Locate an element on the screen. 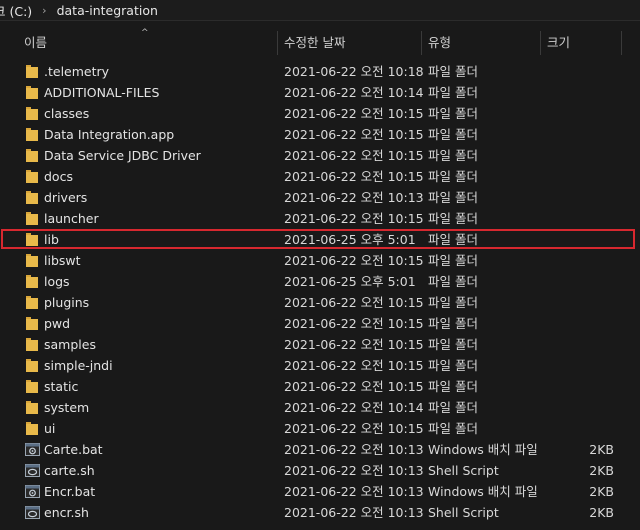 This screenshot has height=530, width=640. file-row: drivers 2021-06-22 오전 10:13 파일 폴더 is located at coordinates (320, 197).